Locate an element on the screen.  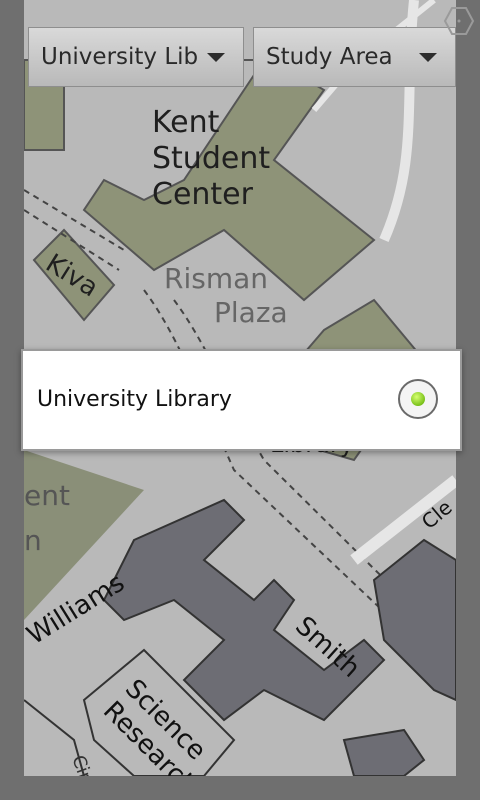
radio-dot is located at coordinates (418, 399).